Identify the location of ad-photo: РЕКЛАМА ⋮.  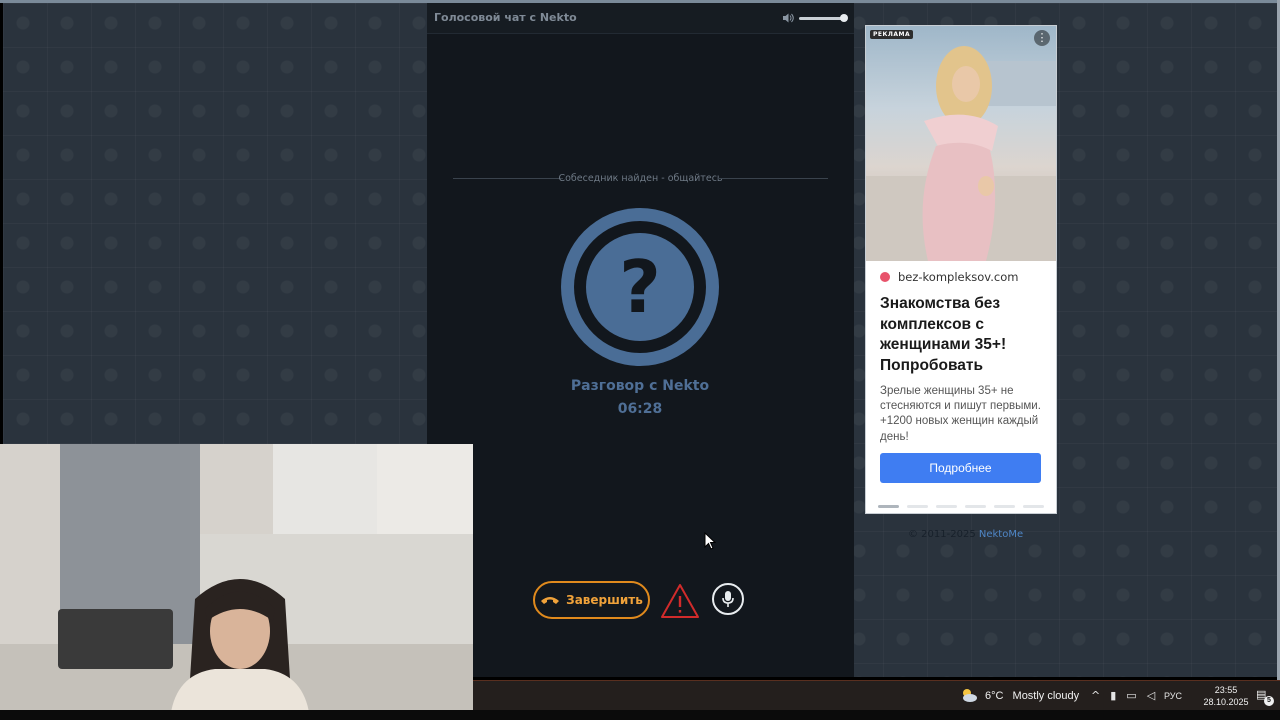
(961, 143).